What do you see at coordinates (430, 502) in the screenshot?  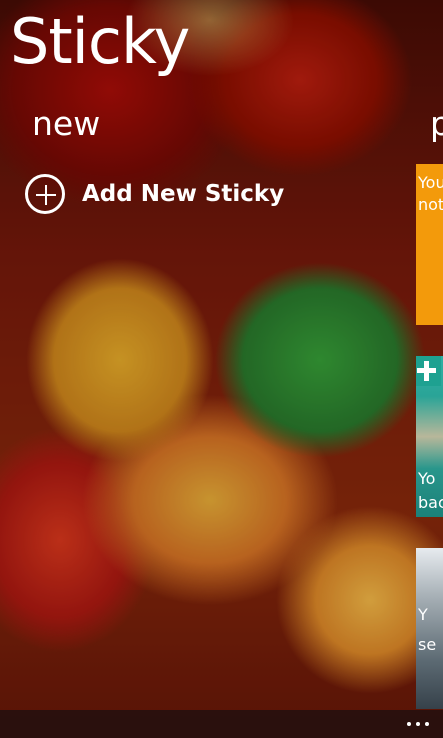 I see `sticky-tile-2-line2: bac` at bounding box center [430, 502].